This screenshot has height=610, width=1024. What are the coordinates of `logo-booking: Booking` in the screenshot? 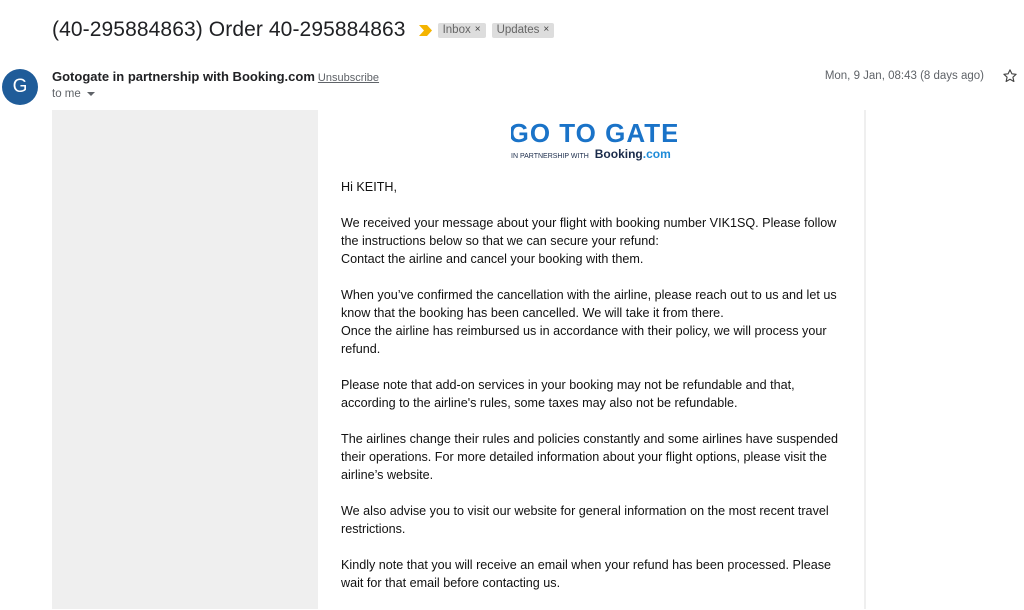 It's located at (619, 154).